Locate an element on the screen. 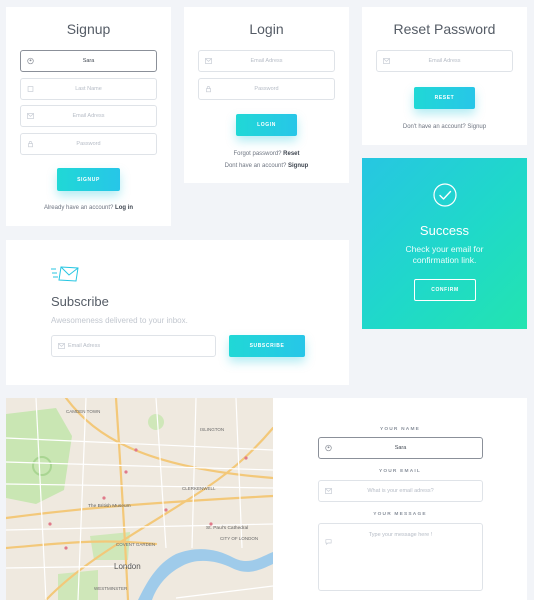 The image size is (534, 600). map-label-st-pauls: St. Paul's Cathedral is located at coordinates (227, 528).